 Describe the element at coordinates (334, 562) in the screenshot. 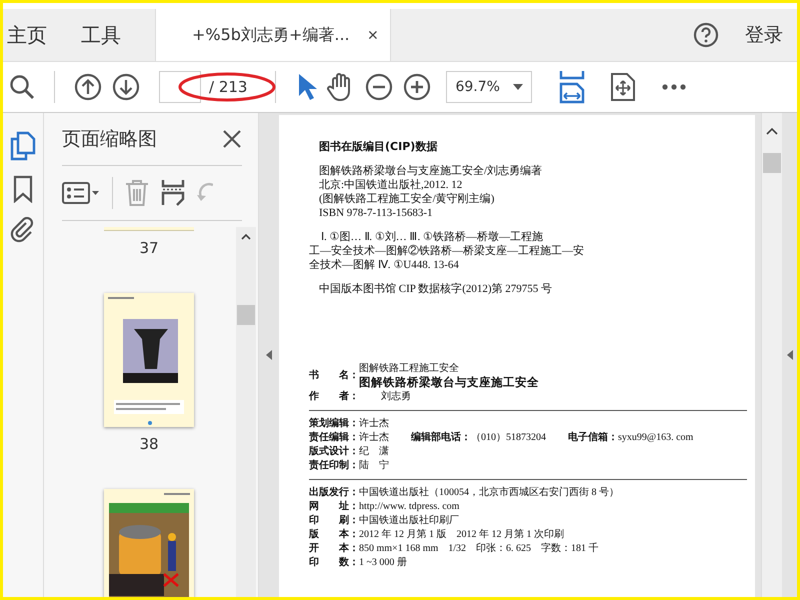

I see `field-label: 印 数：` at that location.